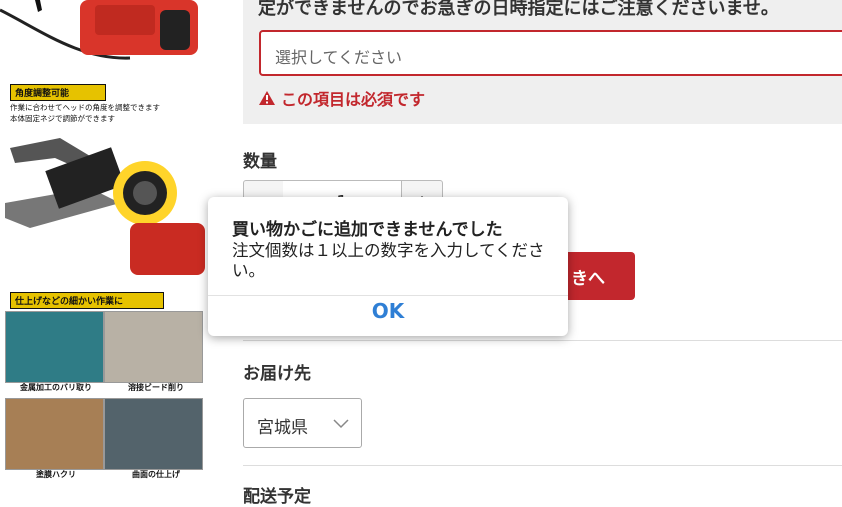  I want to click on tag-fine-work: 仕上げなどの細かい作業に, so click(87, 300).